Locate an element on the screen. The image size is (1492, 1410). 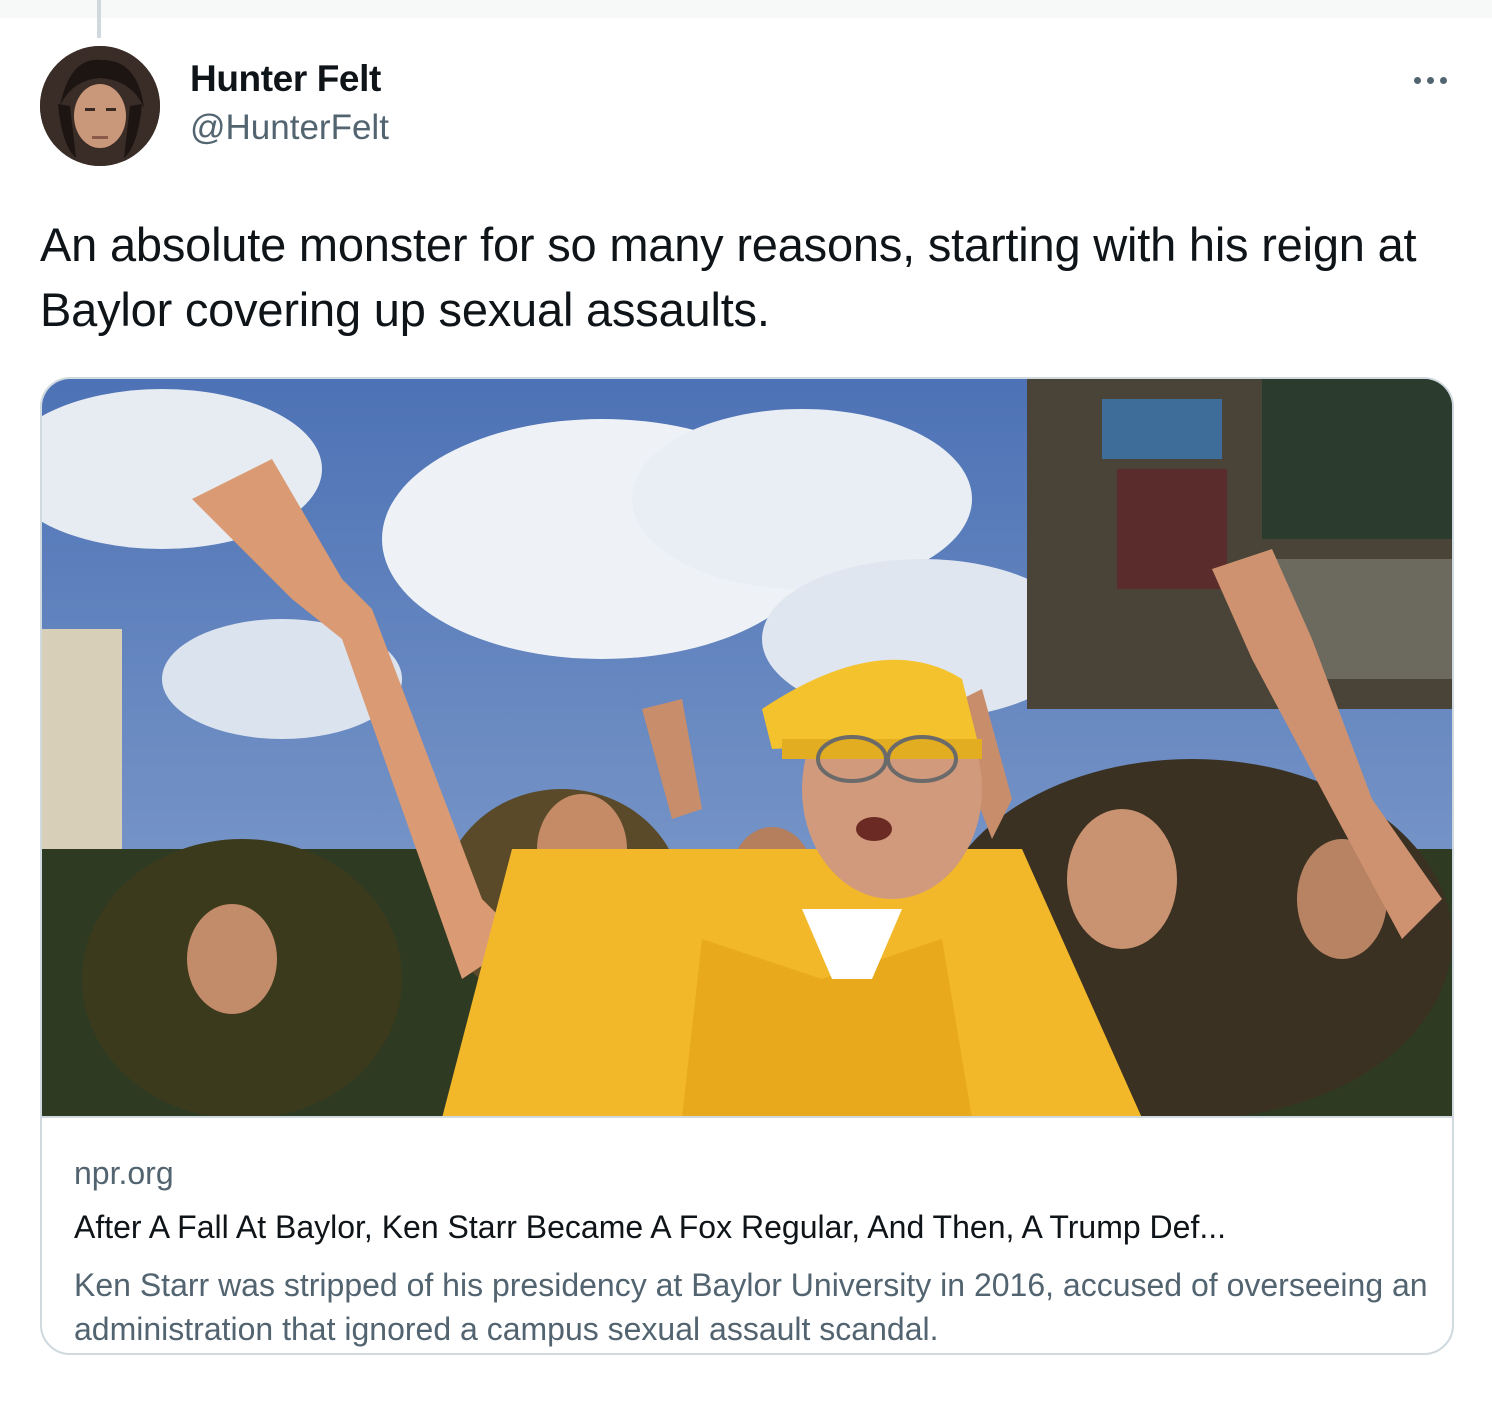
author-avatar is located at coordinates (100, 106).